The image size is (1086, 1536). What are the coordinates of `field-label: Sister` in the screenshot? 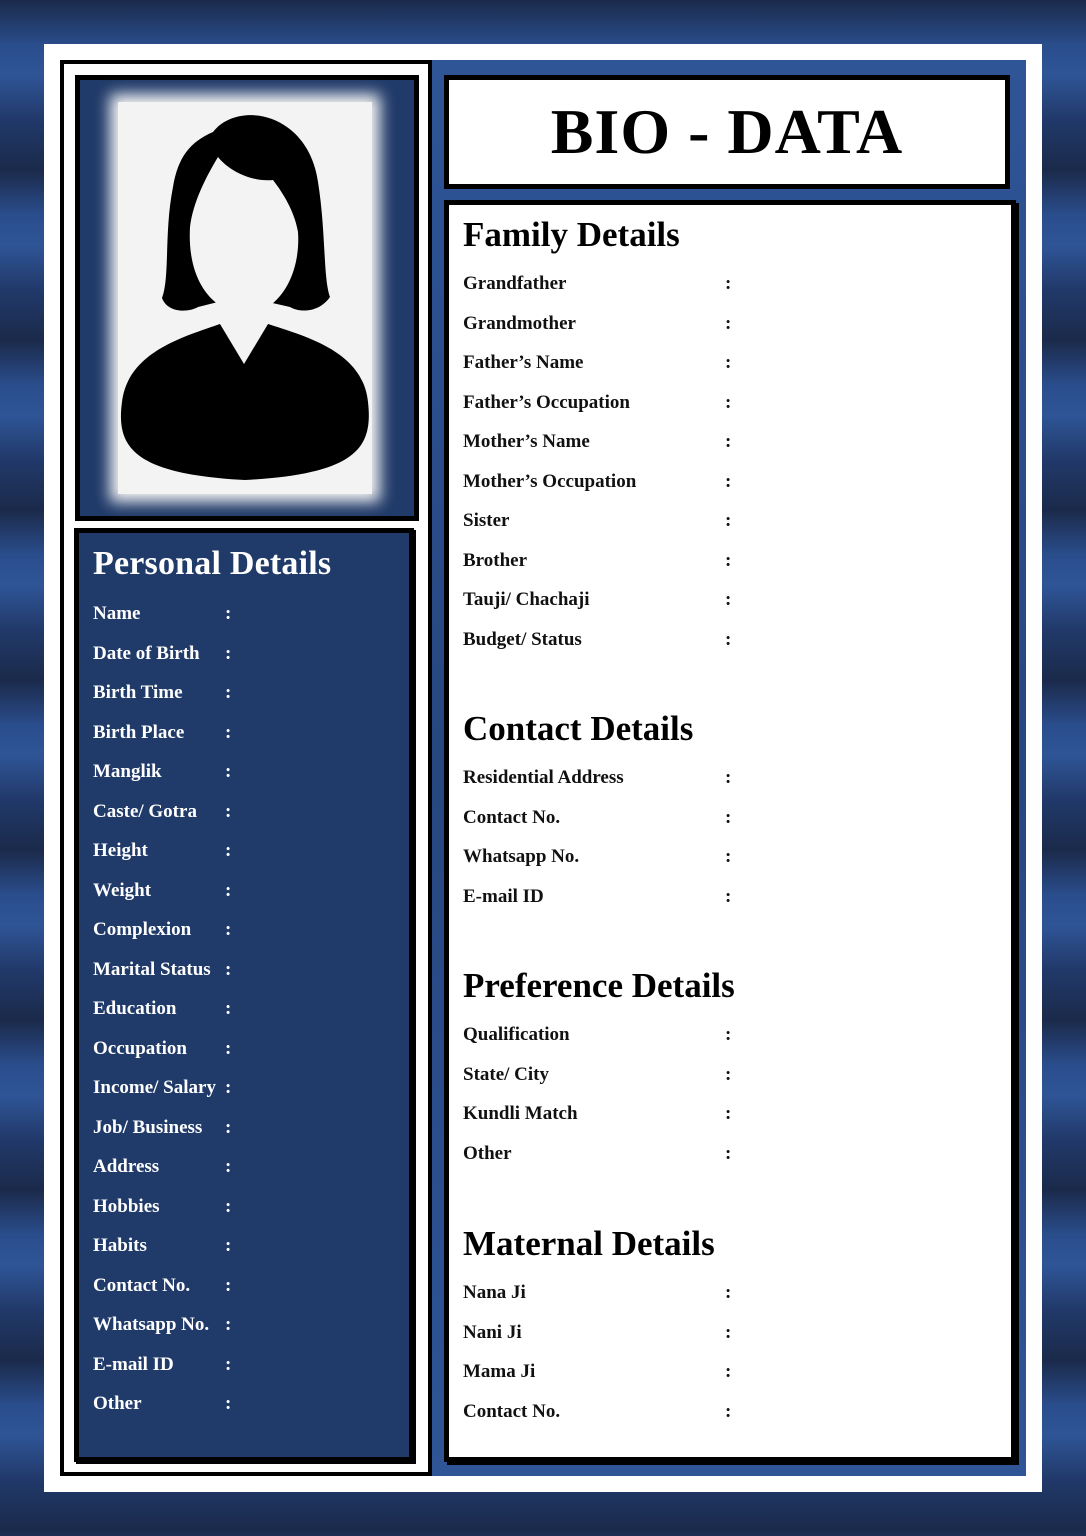 It's located at (486, 520).